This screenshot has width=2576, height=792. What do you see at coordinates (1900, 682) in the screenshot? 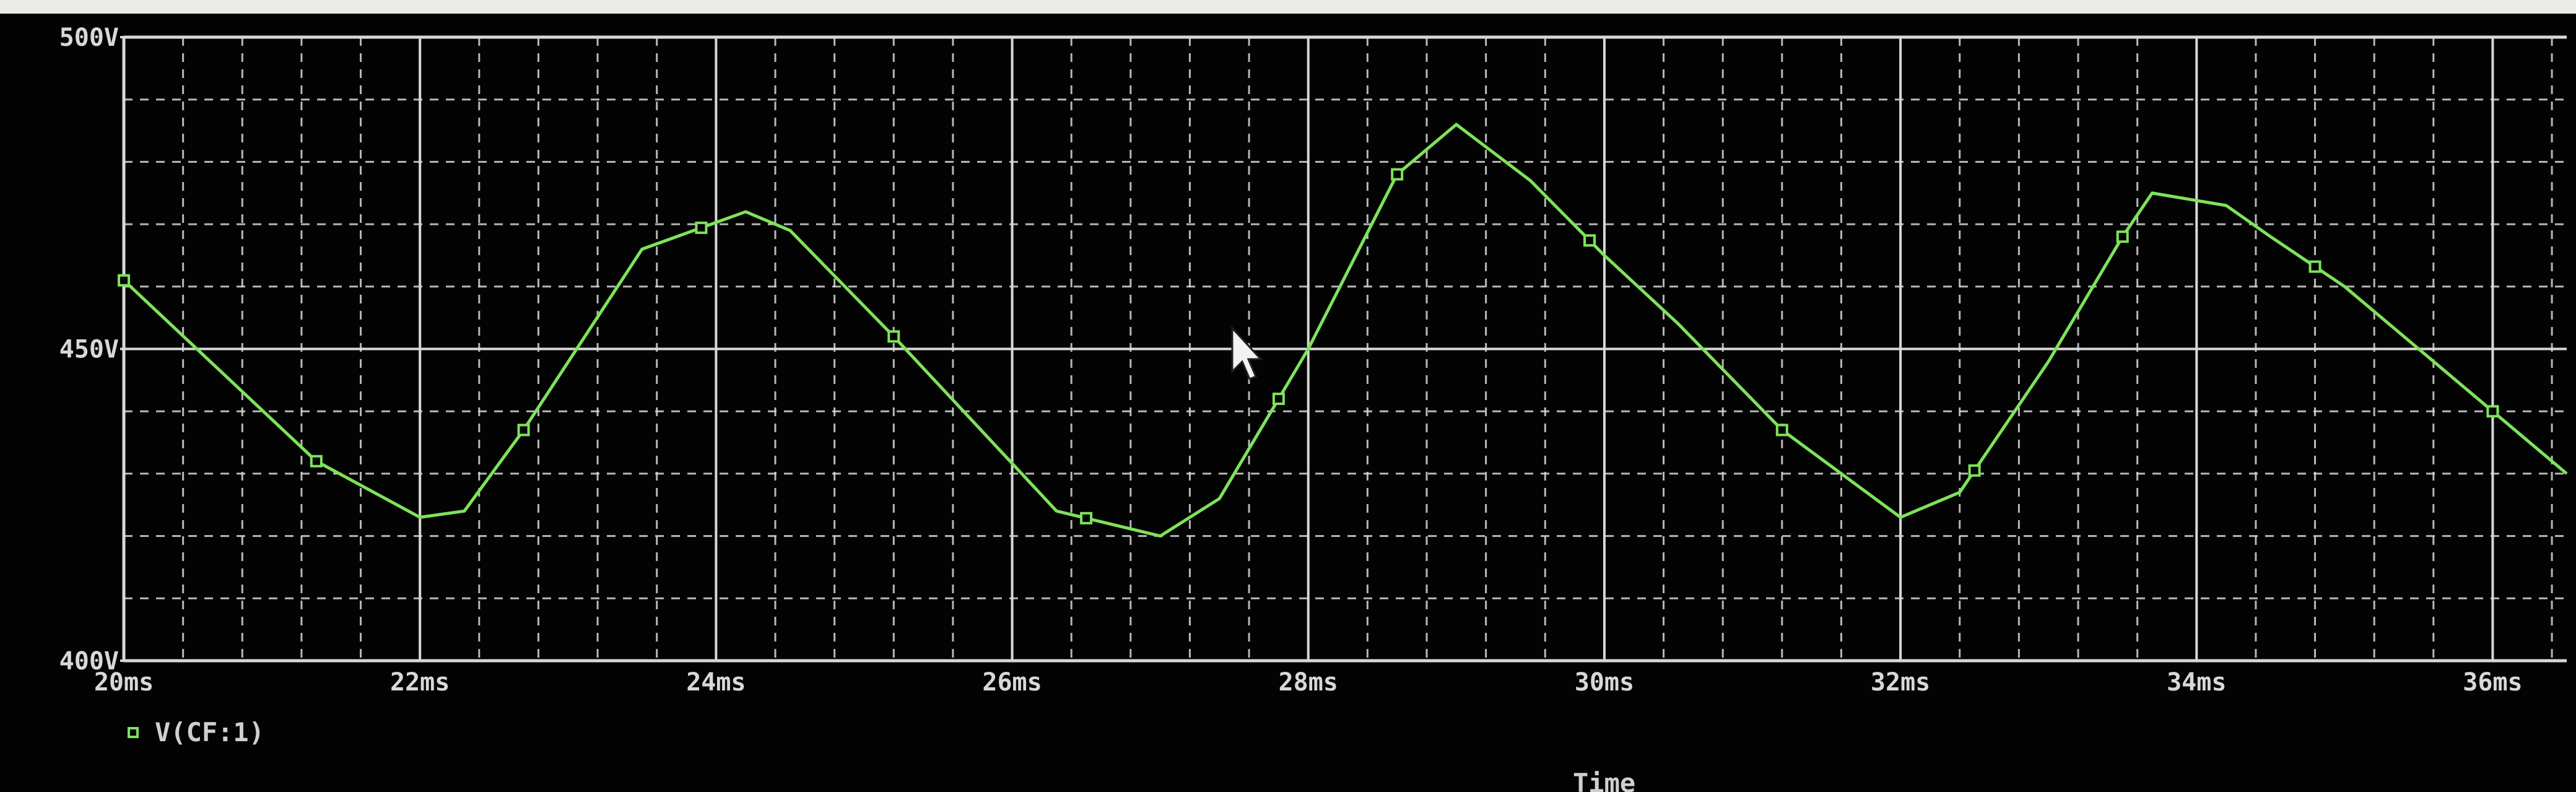
I see `x-tick-label: 32ms` at bounding box center [1900, 682].